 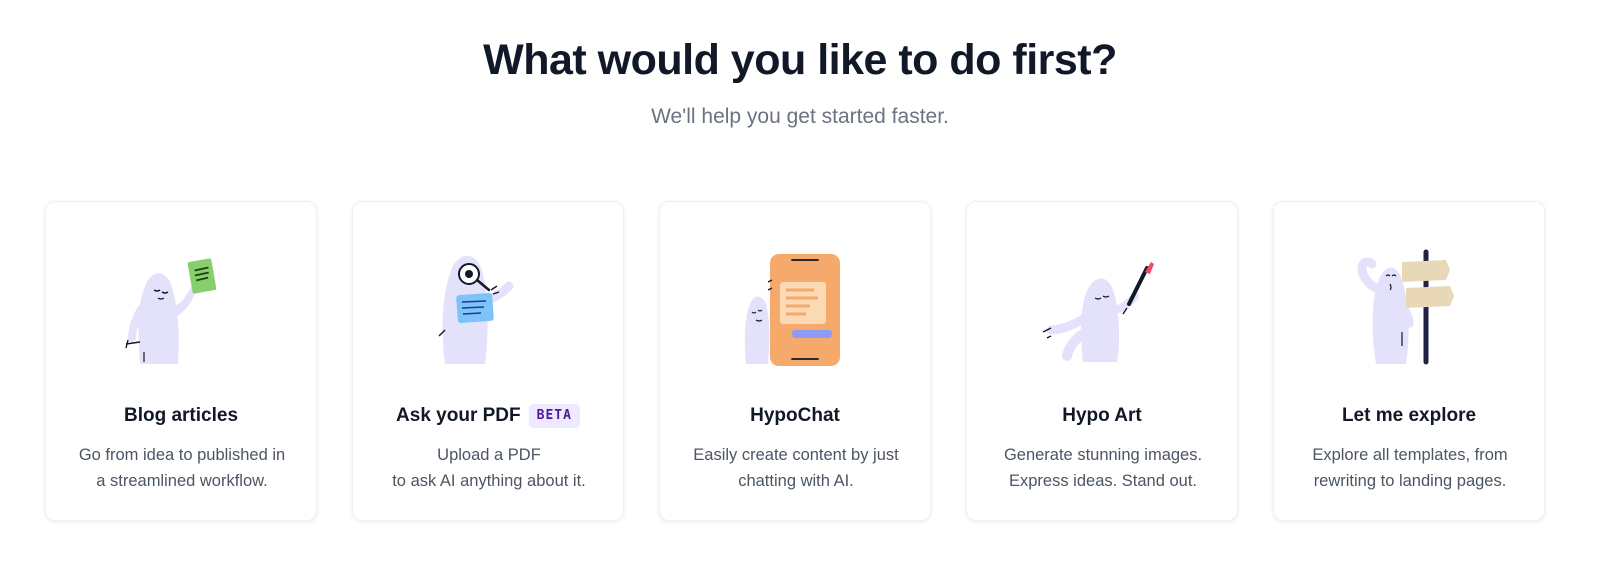 I want to click on card-title: HypoChat, so click(x=795, y=416).